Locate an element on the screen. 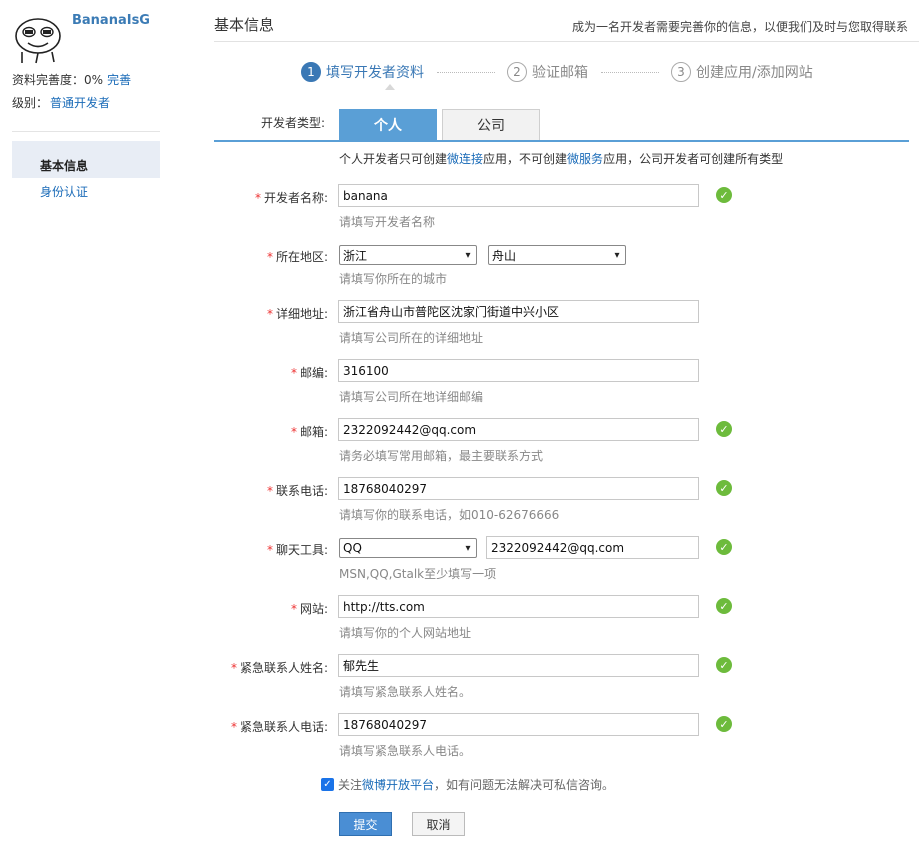 This screenshot has height=852, width=919. label-text: 邮箱: is located at coordinates (313, 432).